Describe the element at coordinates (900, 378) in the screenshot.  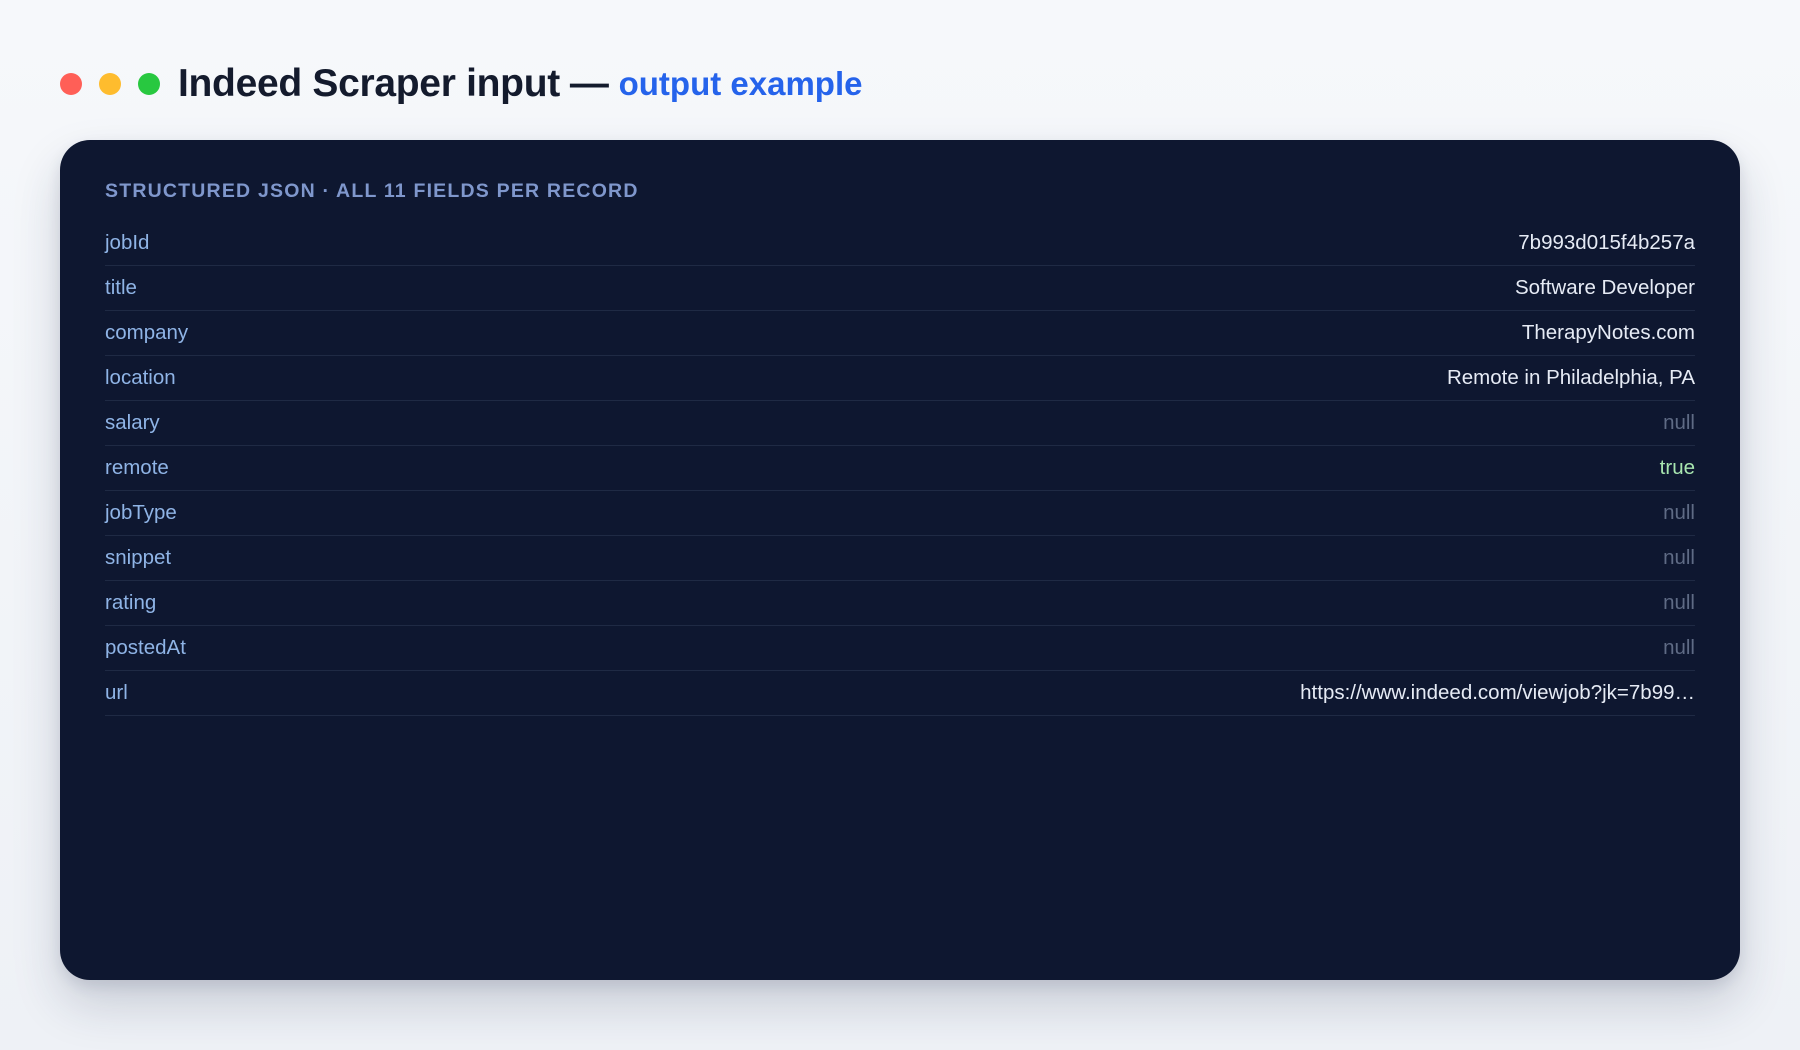
I see `field-row-location: location Remote in Philadelphia, PA` at that location.